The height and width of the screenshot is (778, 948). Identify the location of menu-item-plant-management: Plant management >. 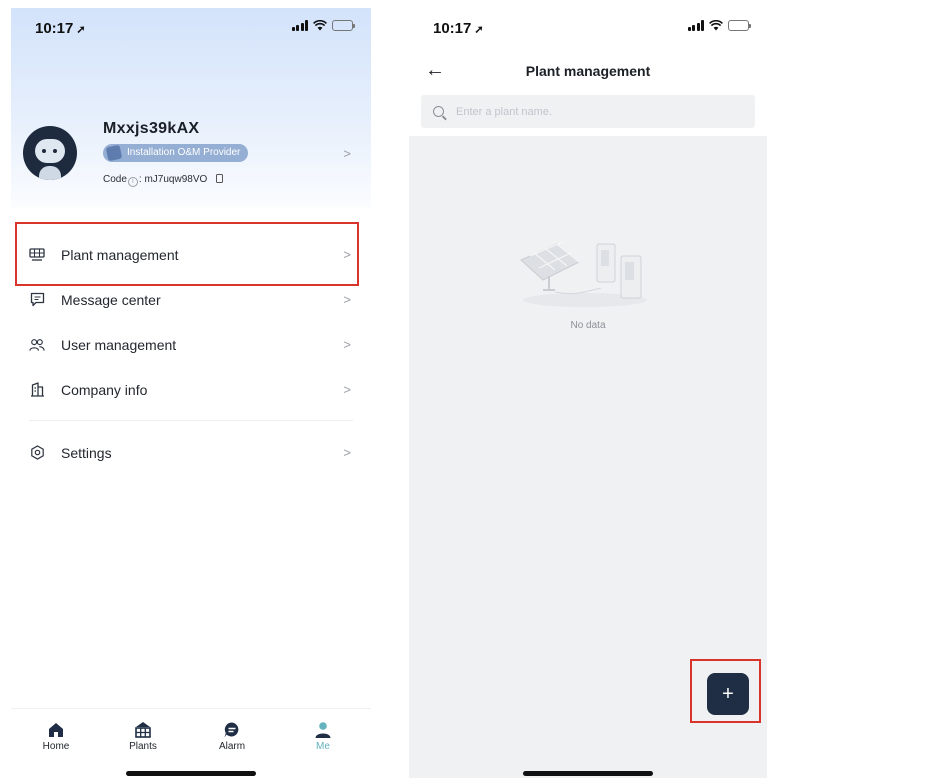
(191, 254).